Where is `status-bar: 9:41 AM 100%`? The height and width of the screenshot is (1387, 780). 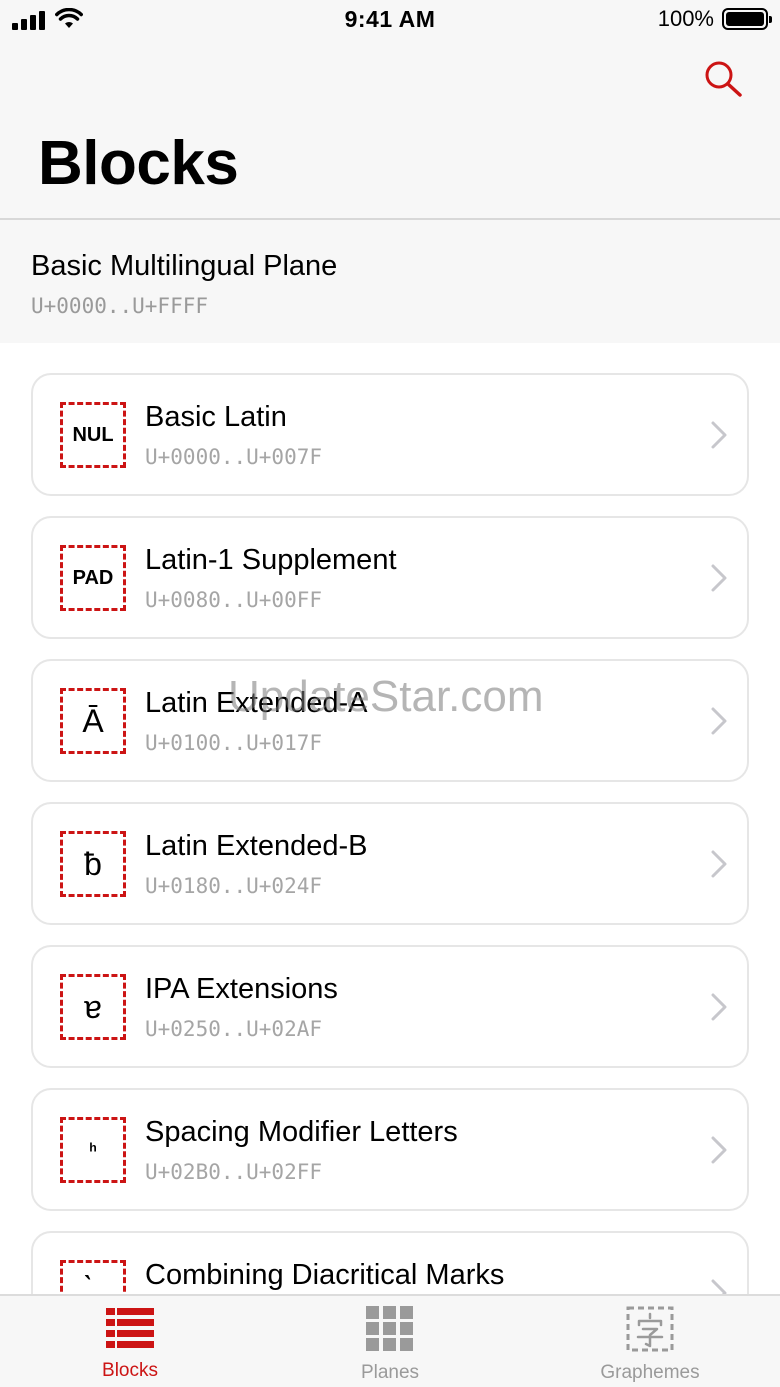
status-bar: 9:41 AM 100% is located at coordinates (390, 20).